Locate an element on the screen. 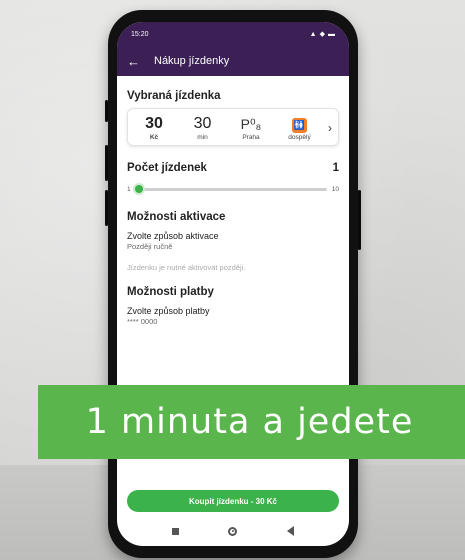  duration-unit: min is located at coordinates (202, 137).